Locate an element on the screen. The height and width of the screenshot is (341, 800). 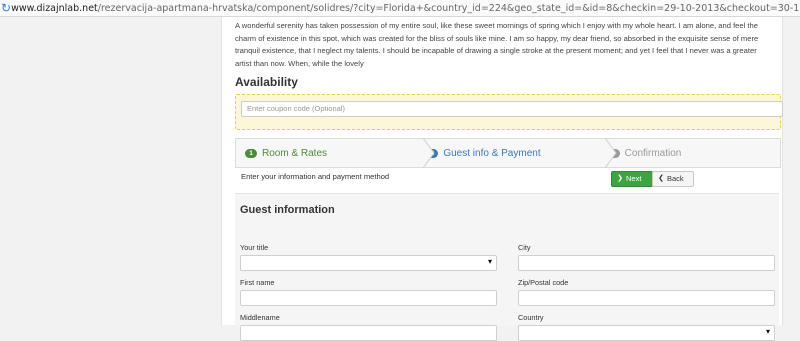
next-button: ❯ Next is located at coordinates (632, 179).